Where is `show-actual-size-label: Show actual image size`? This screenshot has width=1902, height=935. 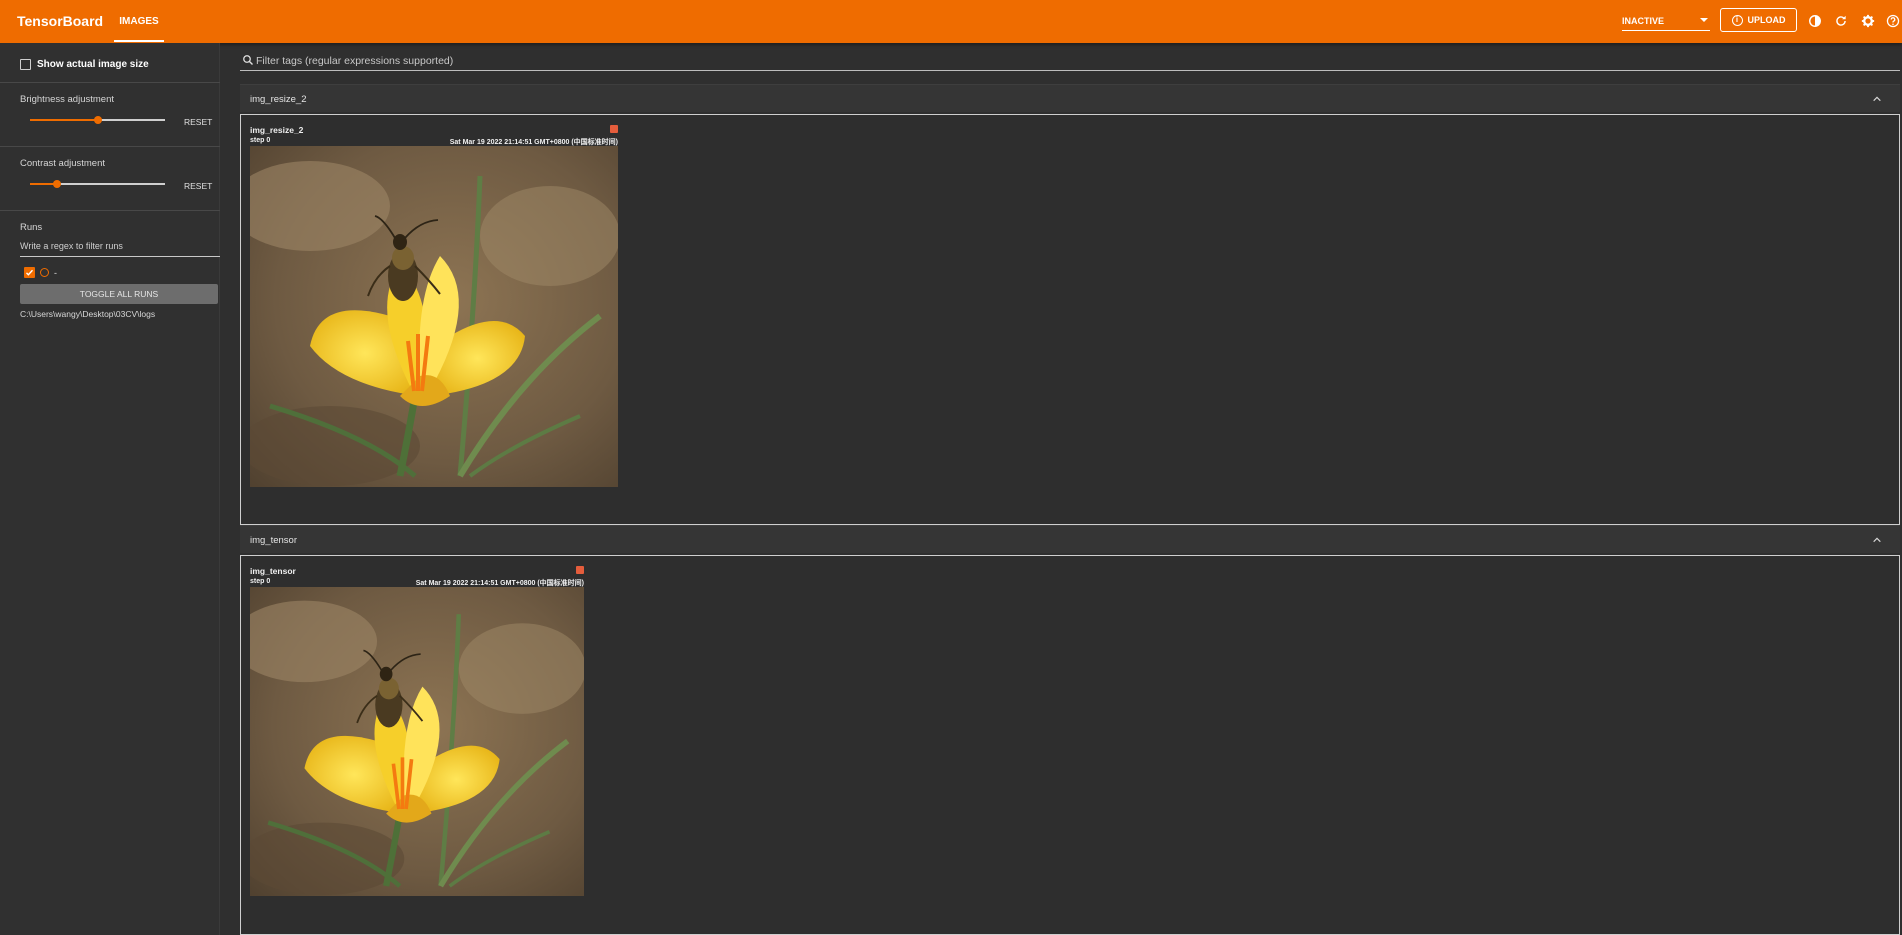
show-actual-size-label: Show actual image size is located at coordinates (93, 64).